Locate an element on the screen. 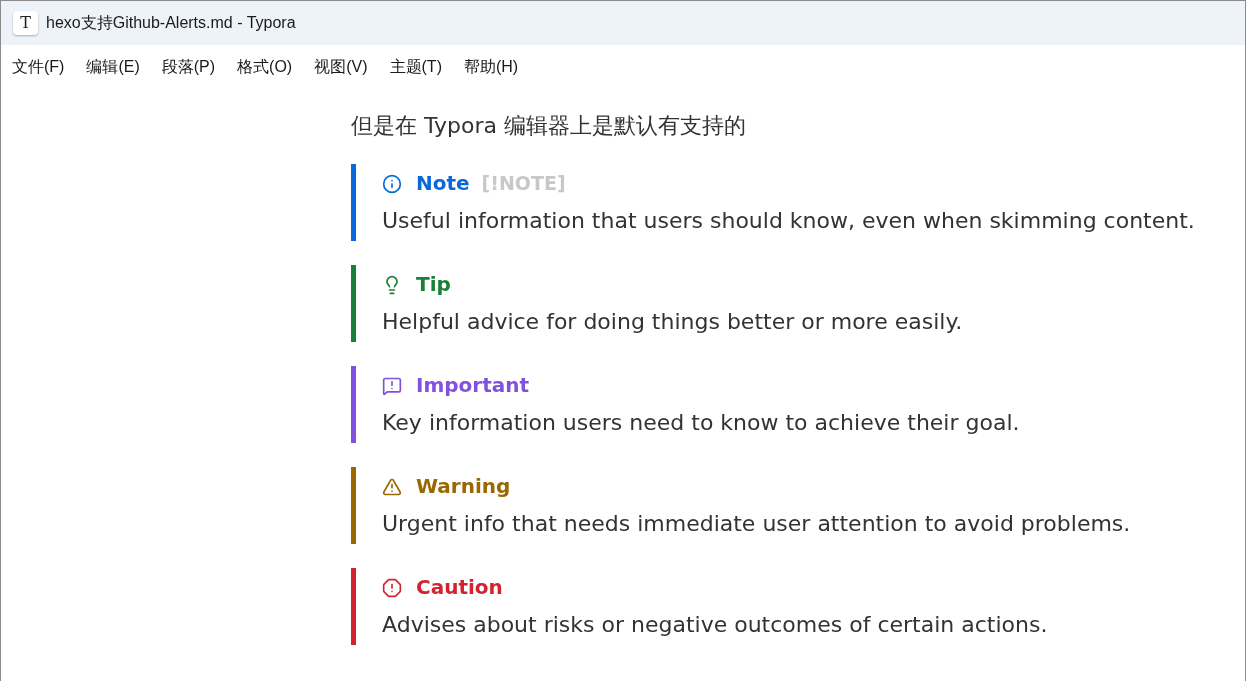  warning-icon is located at coordinates (392, 486).